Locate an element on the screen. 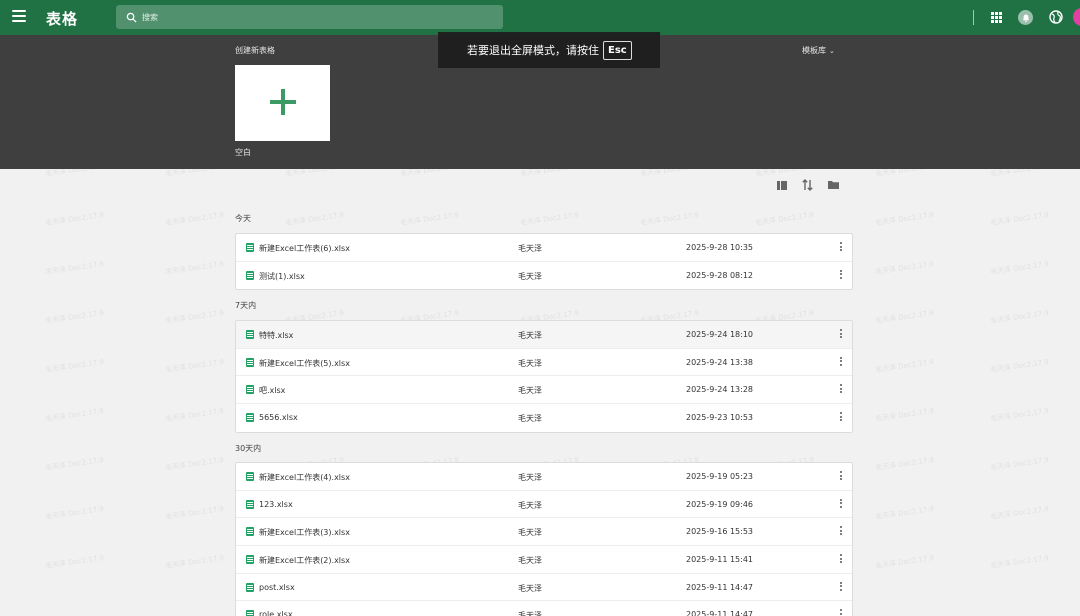  sort-icon is located at coordinates (807, 185).